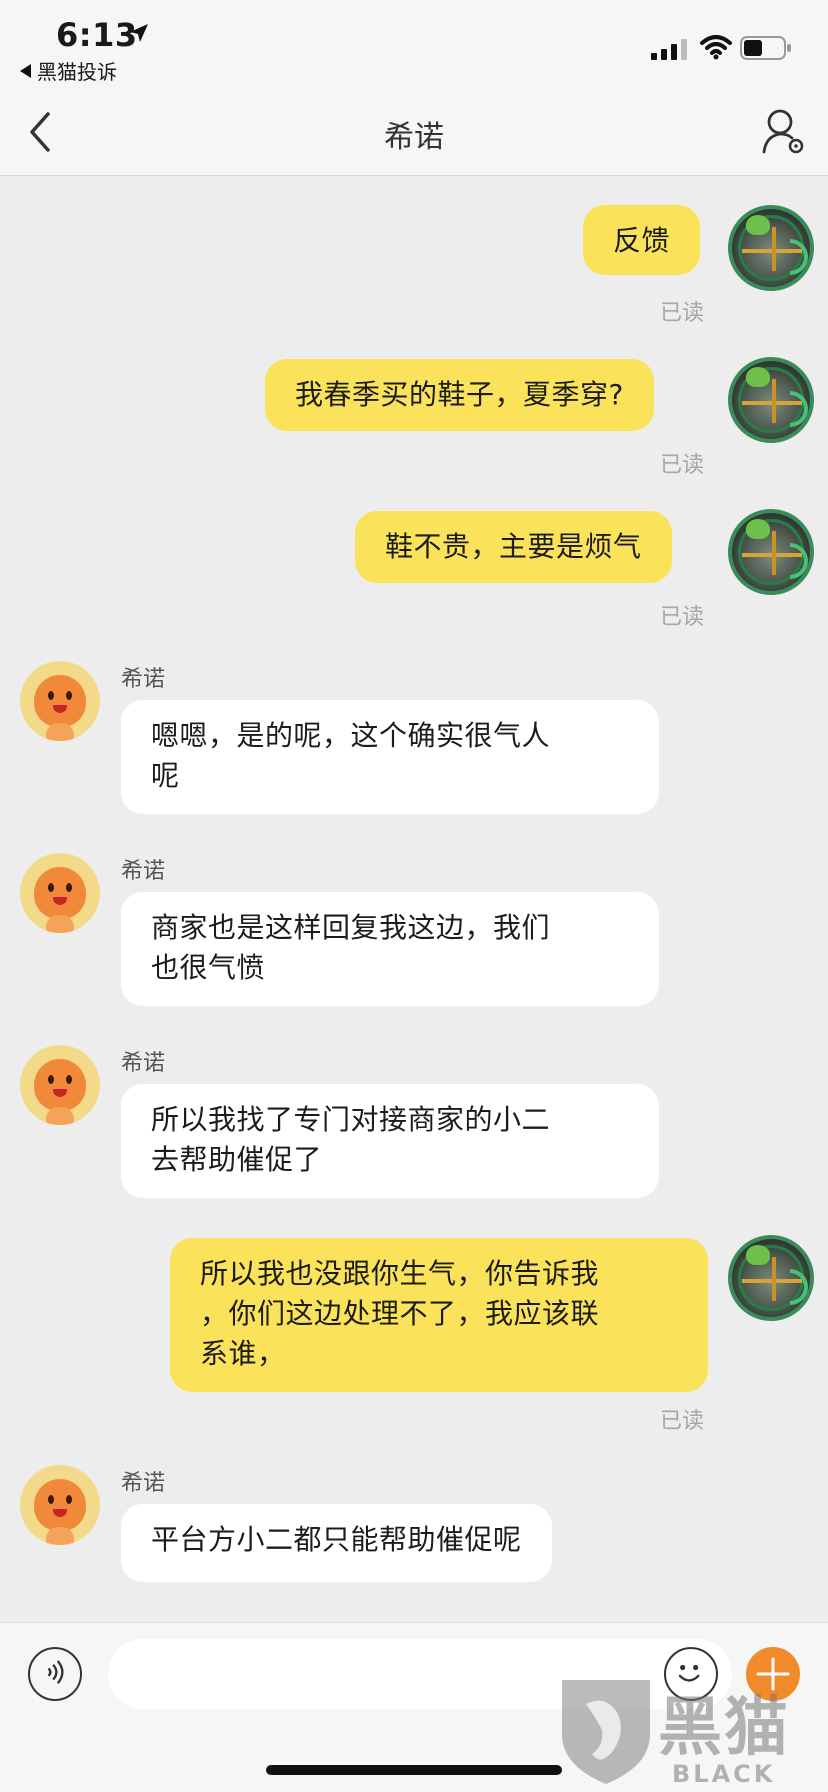  What do you see at coordinates (139, 33) in the screenshot?
I see `location-arrow-icon` at bounding box center [139, 33].